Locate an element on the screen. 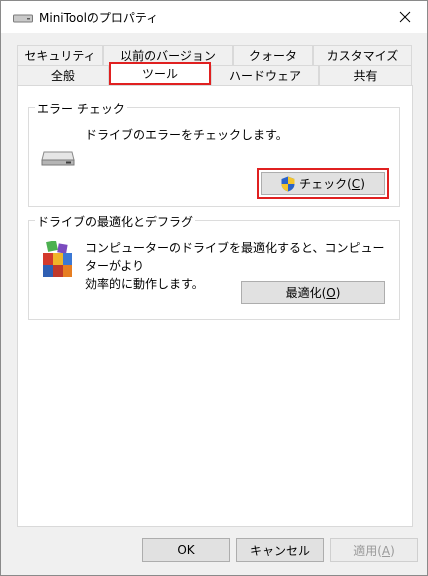  check-button-label: チェック(C) is located at coordinates (332, 184).